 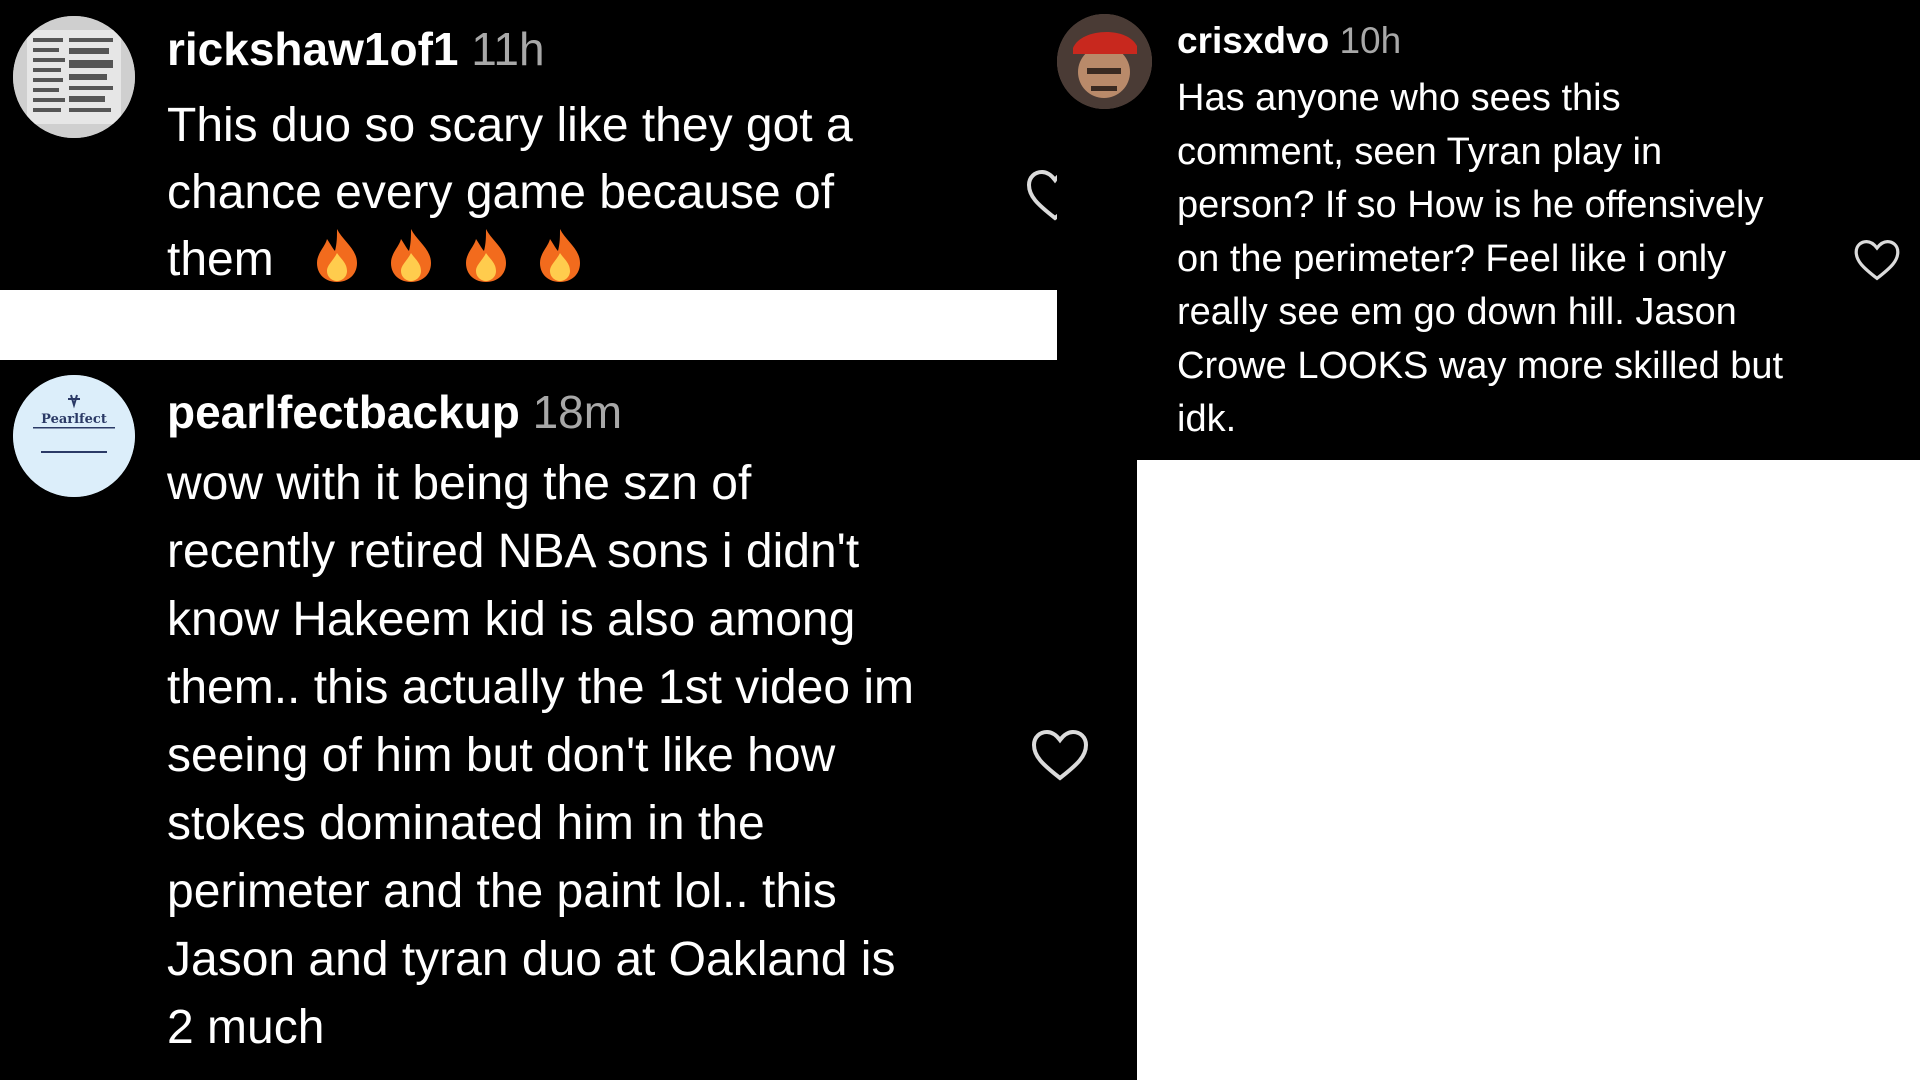 I want to click on comment-header: pearlfectbackup 18m, so click(x=394, y=412).